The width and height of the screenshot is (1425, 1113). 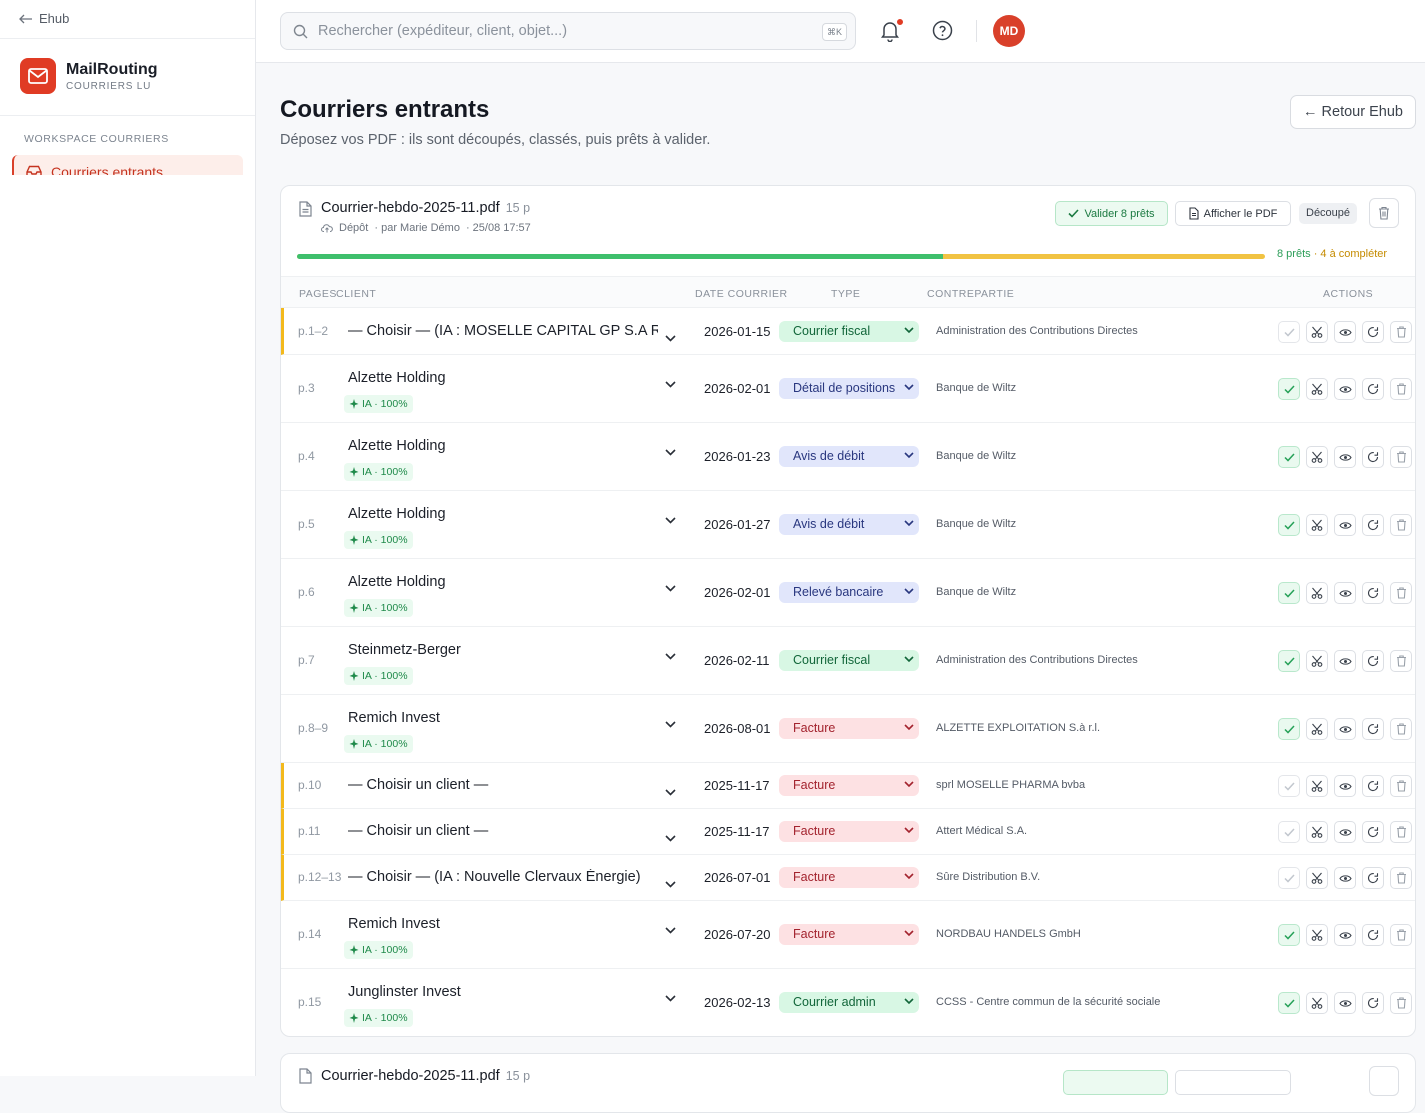 I want to click on help-icon, so click(x=942, y=30).